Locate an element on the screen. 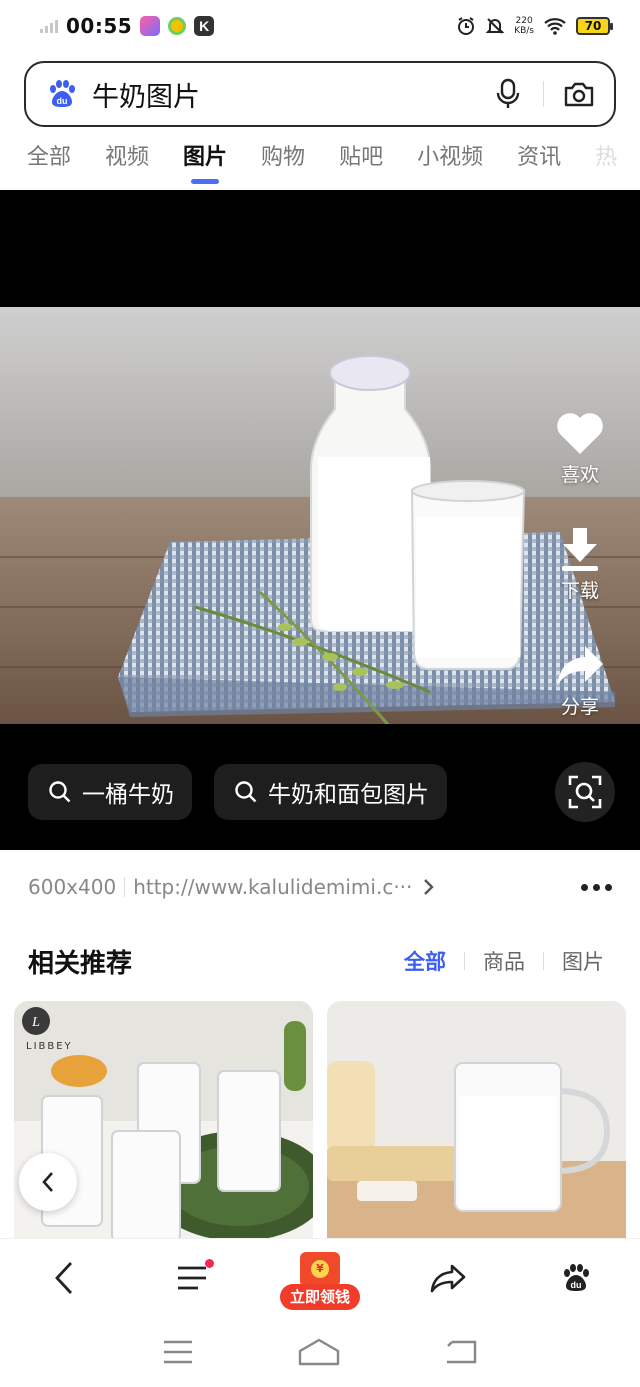 The image size is (640, 1387). tab-video: 视频 is located at coordinates (127, 160).